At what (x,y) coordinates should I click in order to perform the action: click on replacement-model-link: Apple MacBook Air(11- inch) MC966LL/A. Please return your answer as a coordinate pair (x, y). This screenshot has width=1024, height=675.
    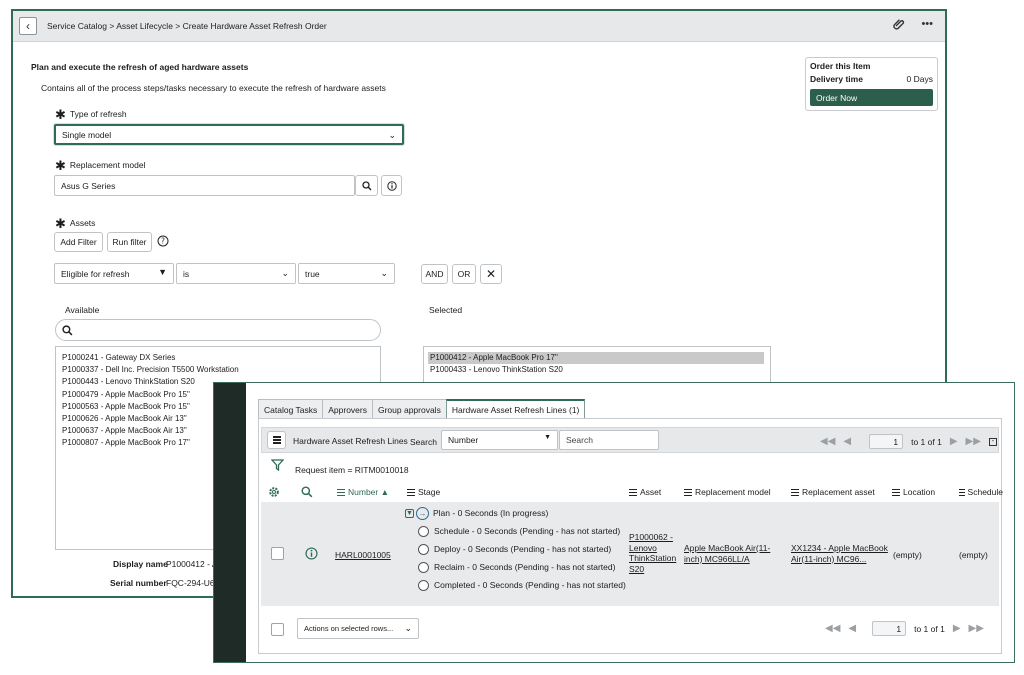
    Looking at the image, I should click on (727, 553).